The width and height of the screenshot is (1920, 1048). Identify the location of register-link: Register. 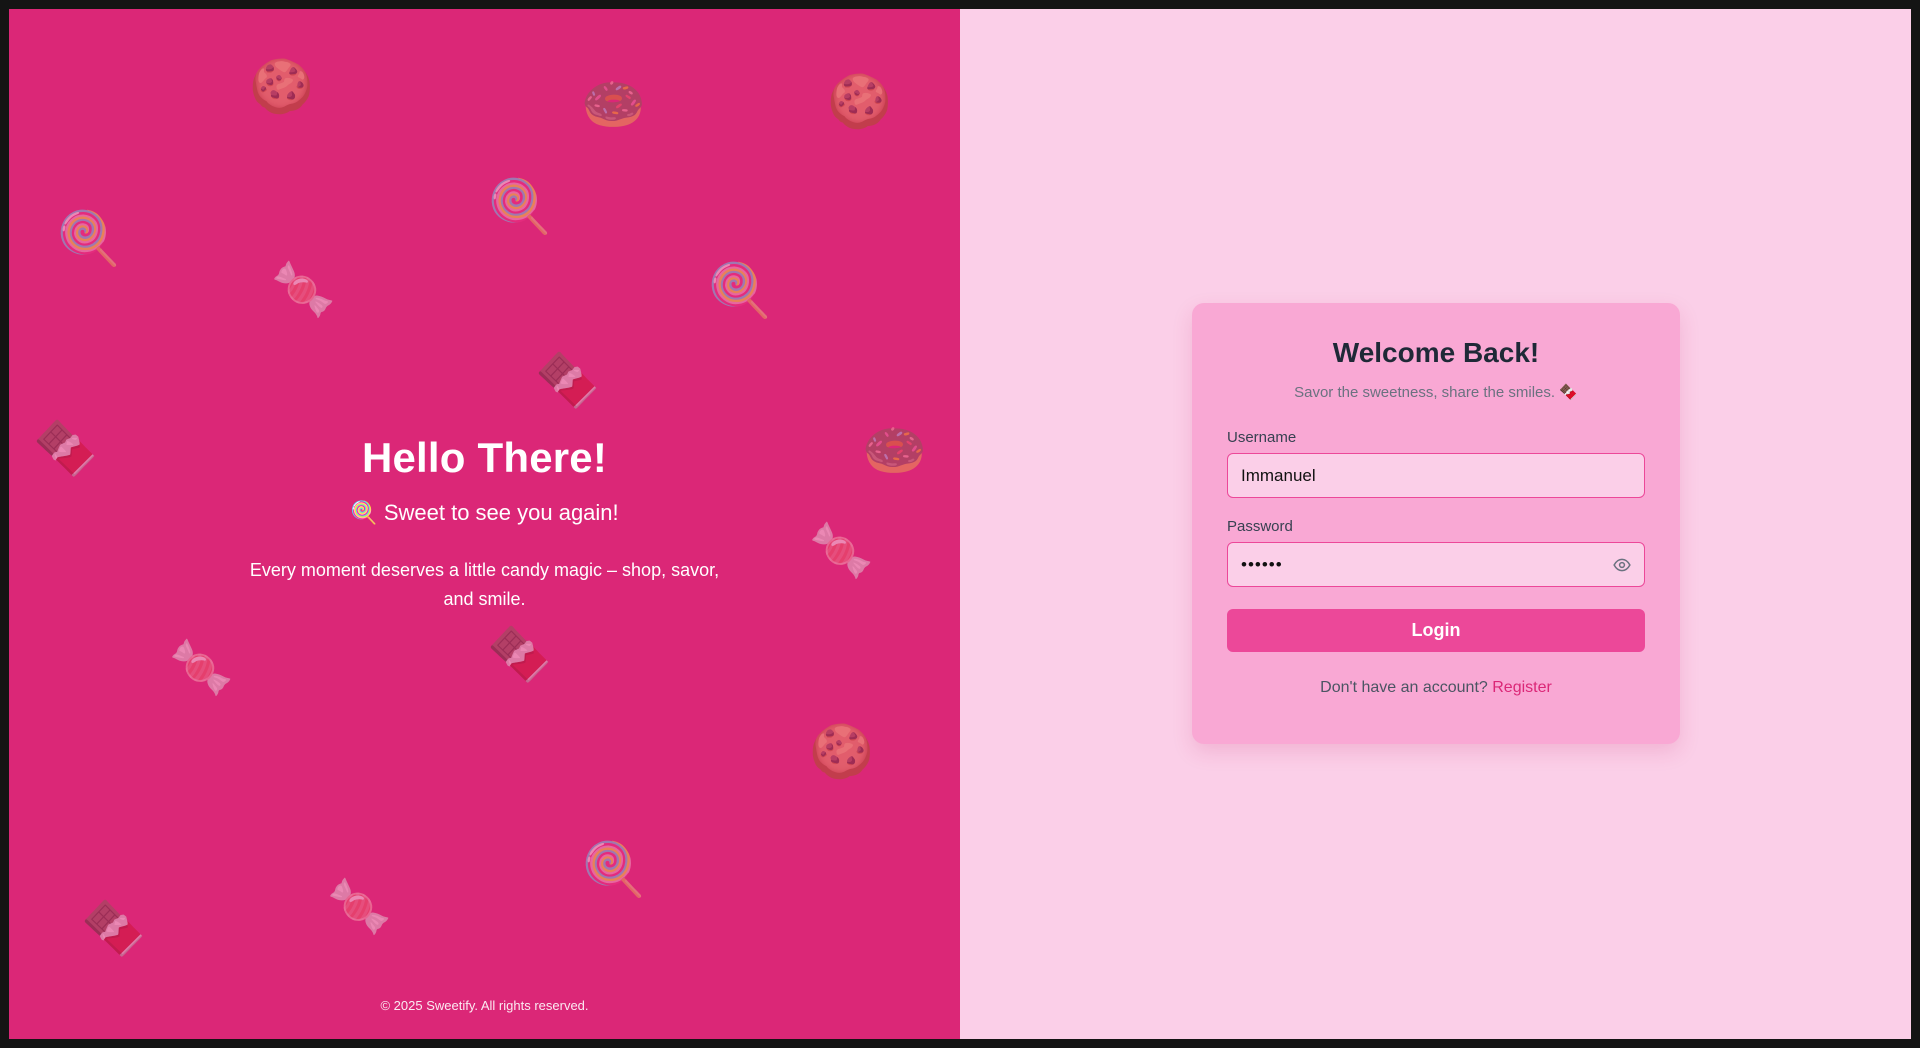
(1522, 687).